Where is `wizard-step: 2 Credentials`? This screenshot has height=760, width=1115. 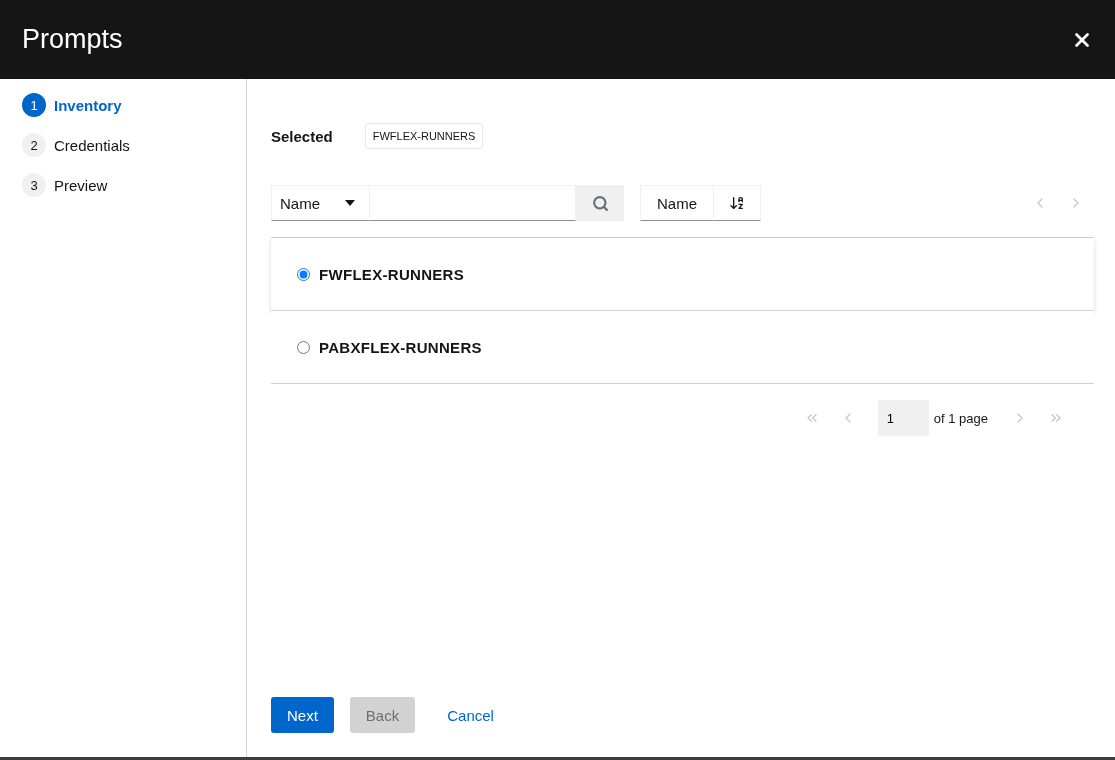 wizard-step: 2 Credentials is located at coordinates (134, 145).